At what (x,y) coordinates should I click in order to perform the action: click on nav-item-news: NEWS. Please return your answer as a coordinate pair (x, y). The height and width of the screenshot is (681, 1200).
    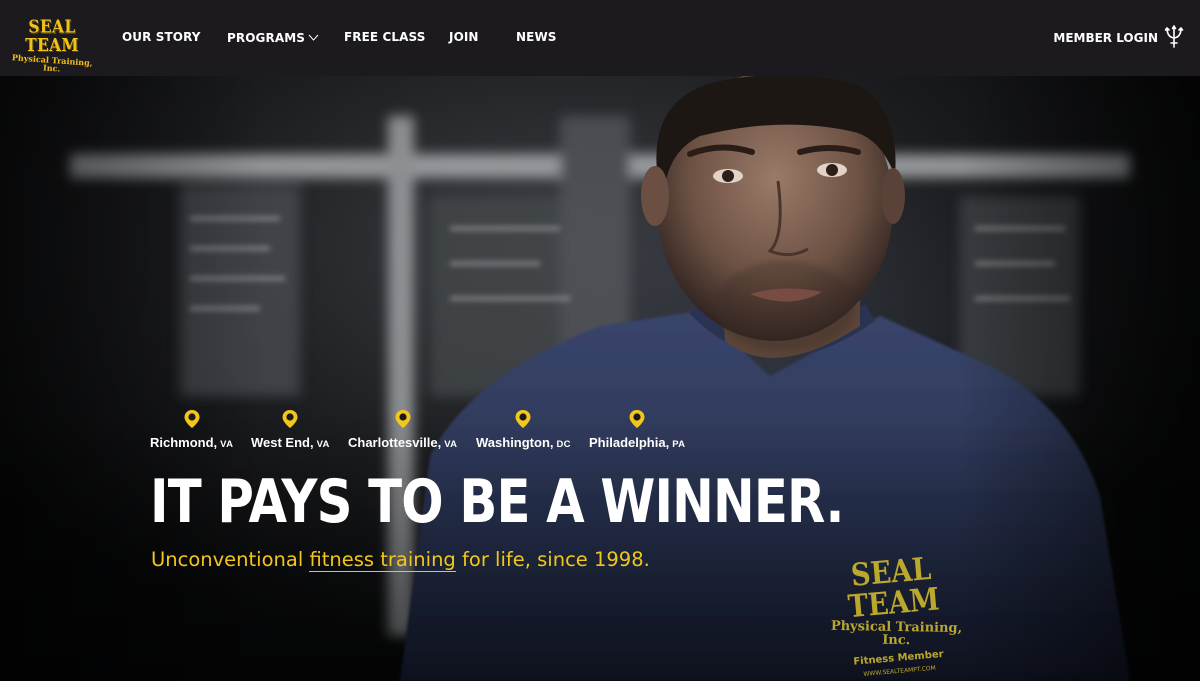
    Looking at the image, I should click on (536, 37).